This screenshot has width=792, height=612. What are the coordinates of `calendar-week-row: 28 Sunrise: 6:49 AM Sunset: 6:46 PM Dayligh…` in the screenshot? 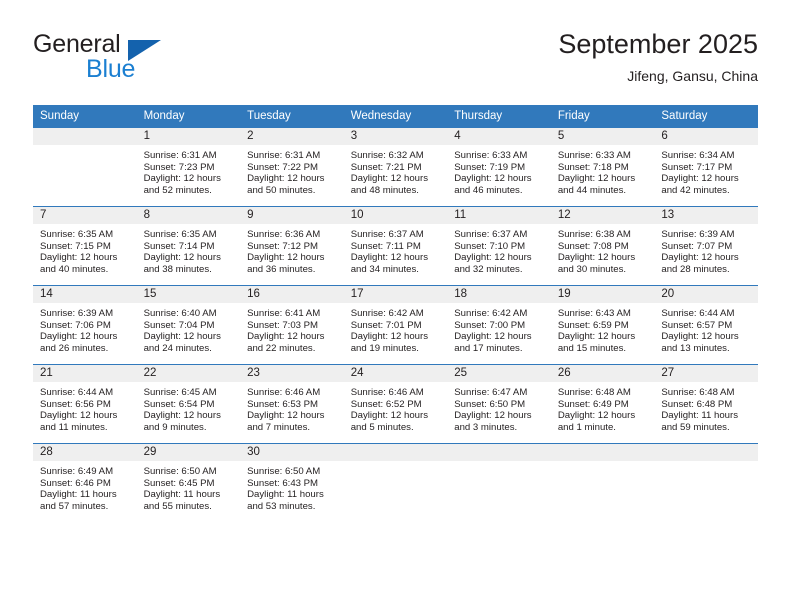 It's located at (395, 482).